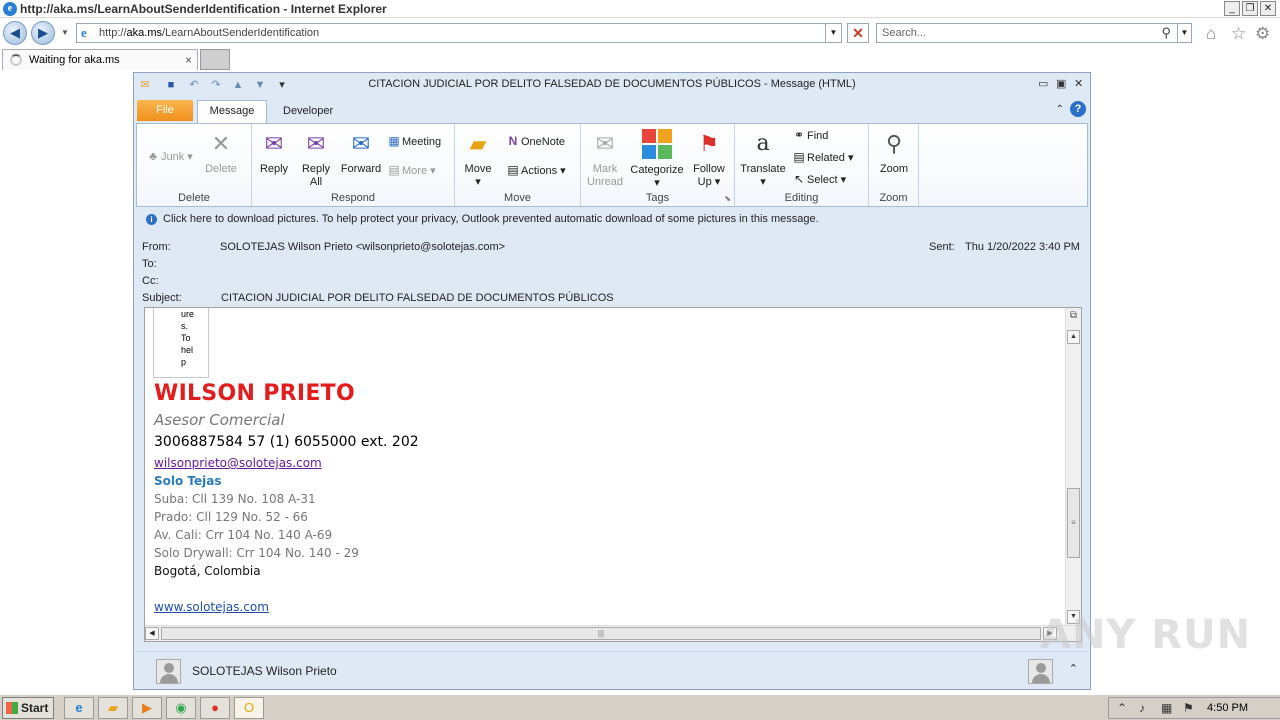 Image resolution: width=1280 pixels, height=720 pixels. What do you see at coordinates (151, 219) in the screenshot?
I see `info-icon: i` at bounding box center [151, 219].